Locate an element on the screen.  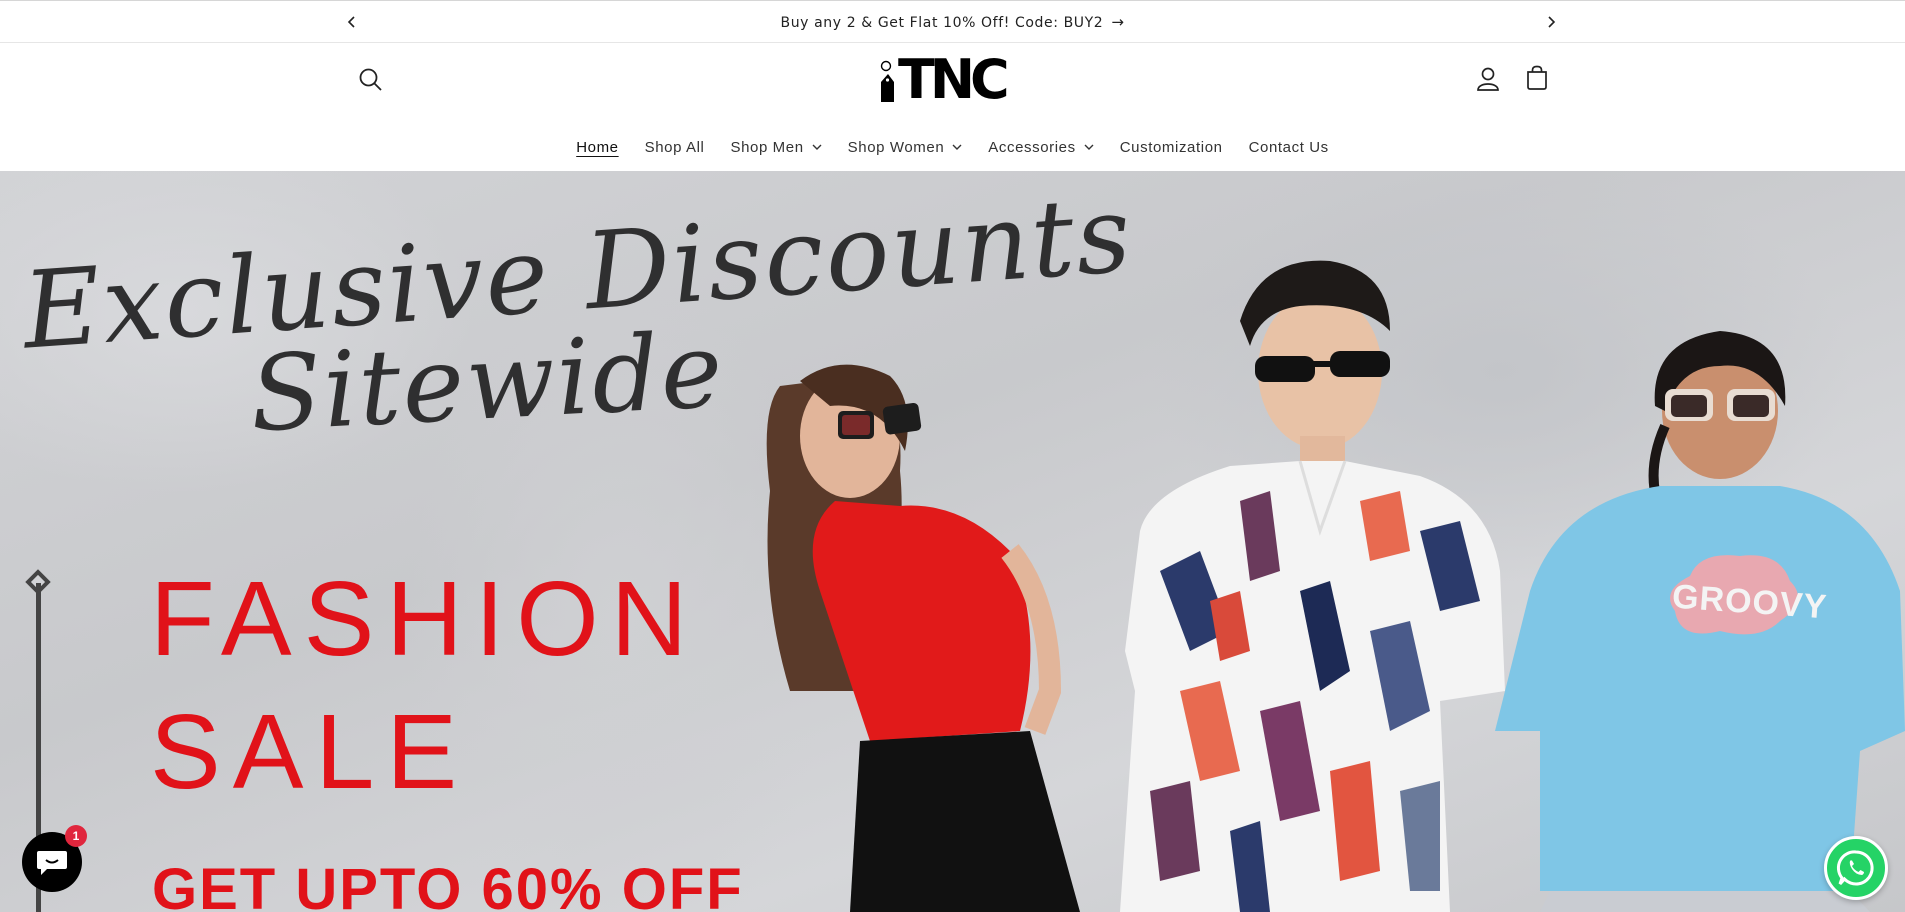
model-man-print-shirt is located at coordinates (1312, 586).